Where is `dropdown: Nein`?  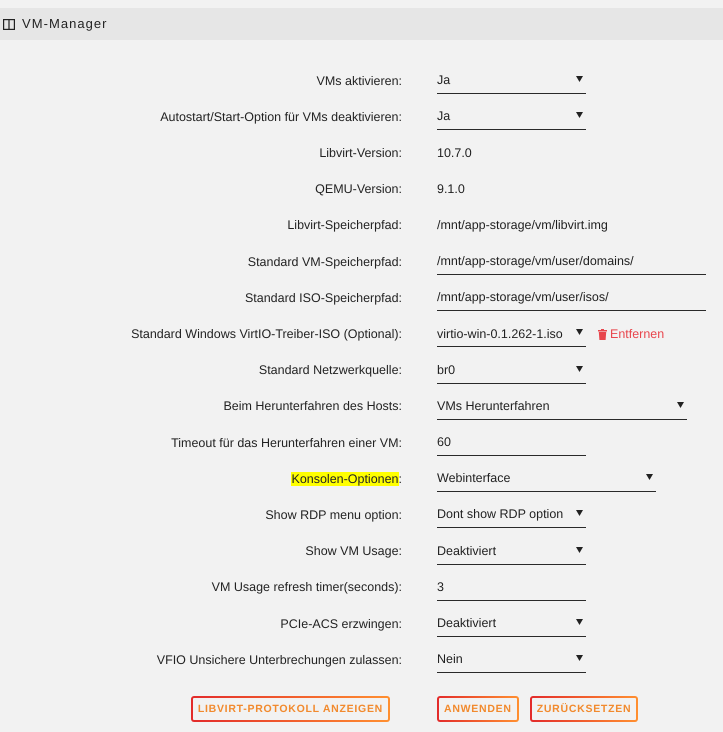 dropdown: Nein is located at coordinates (511, 660).